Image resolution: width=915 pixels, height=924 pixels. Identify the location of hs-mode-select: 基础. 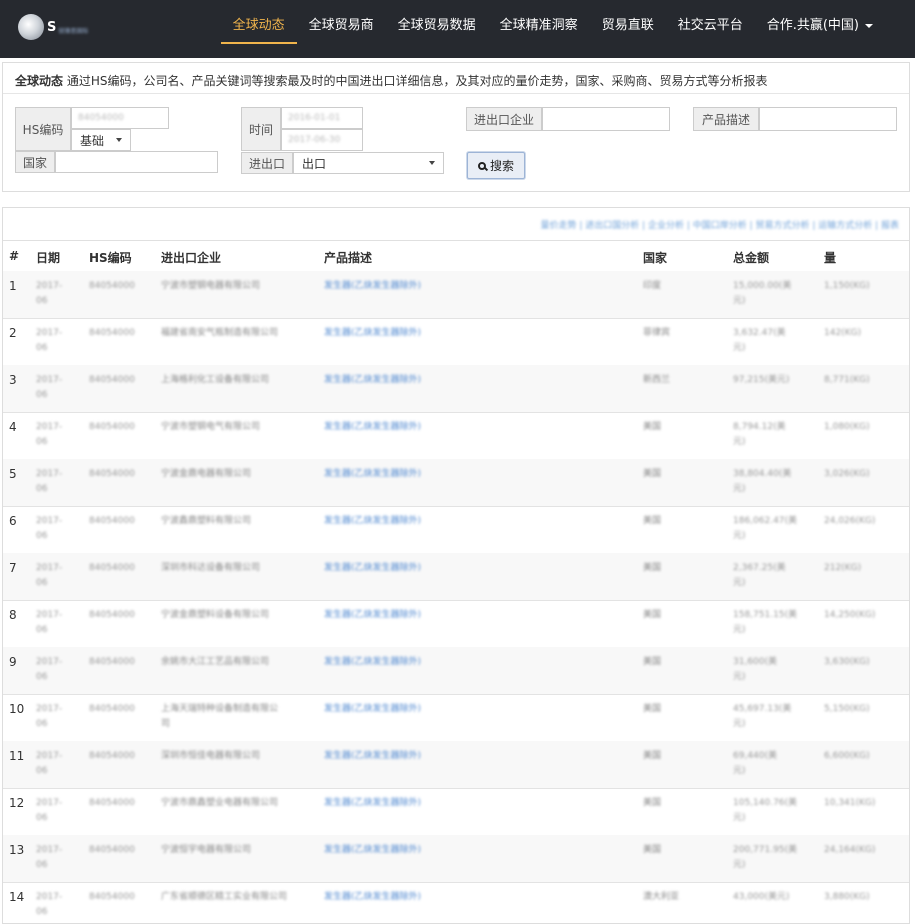
(101, 140).